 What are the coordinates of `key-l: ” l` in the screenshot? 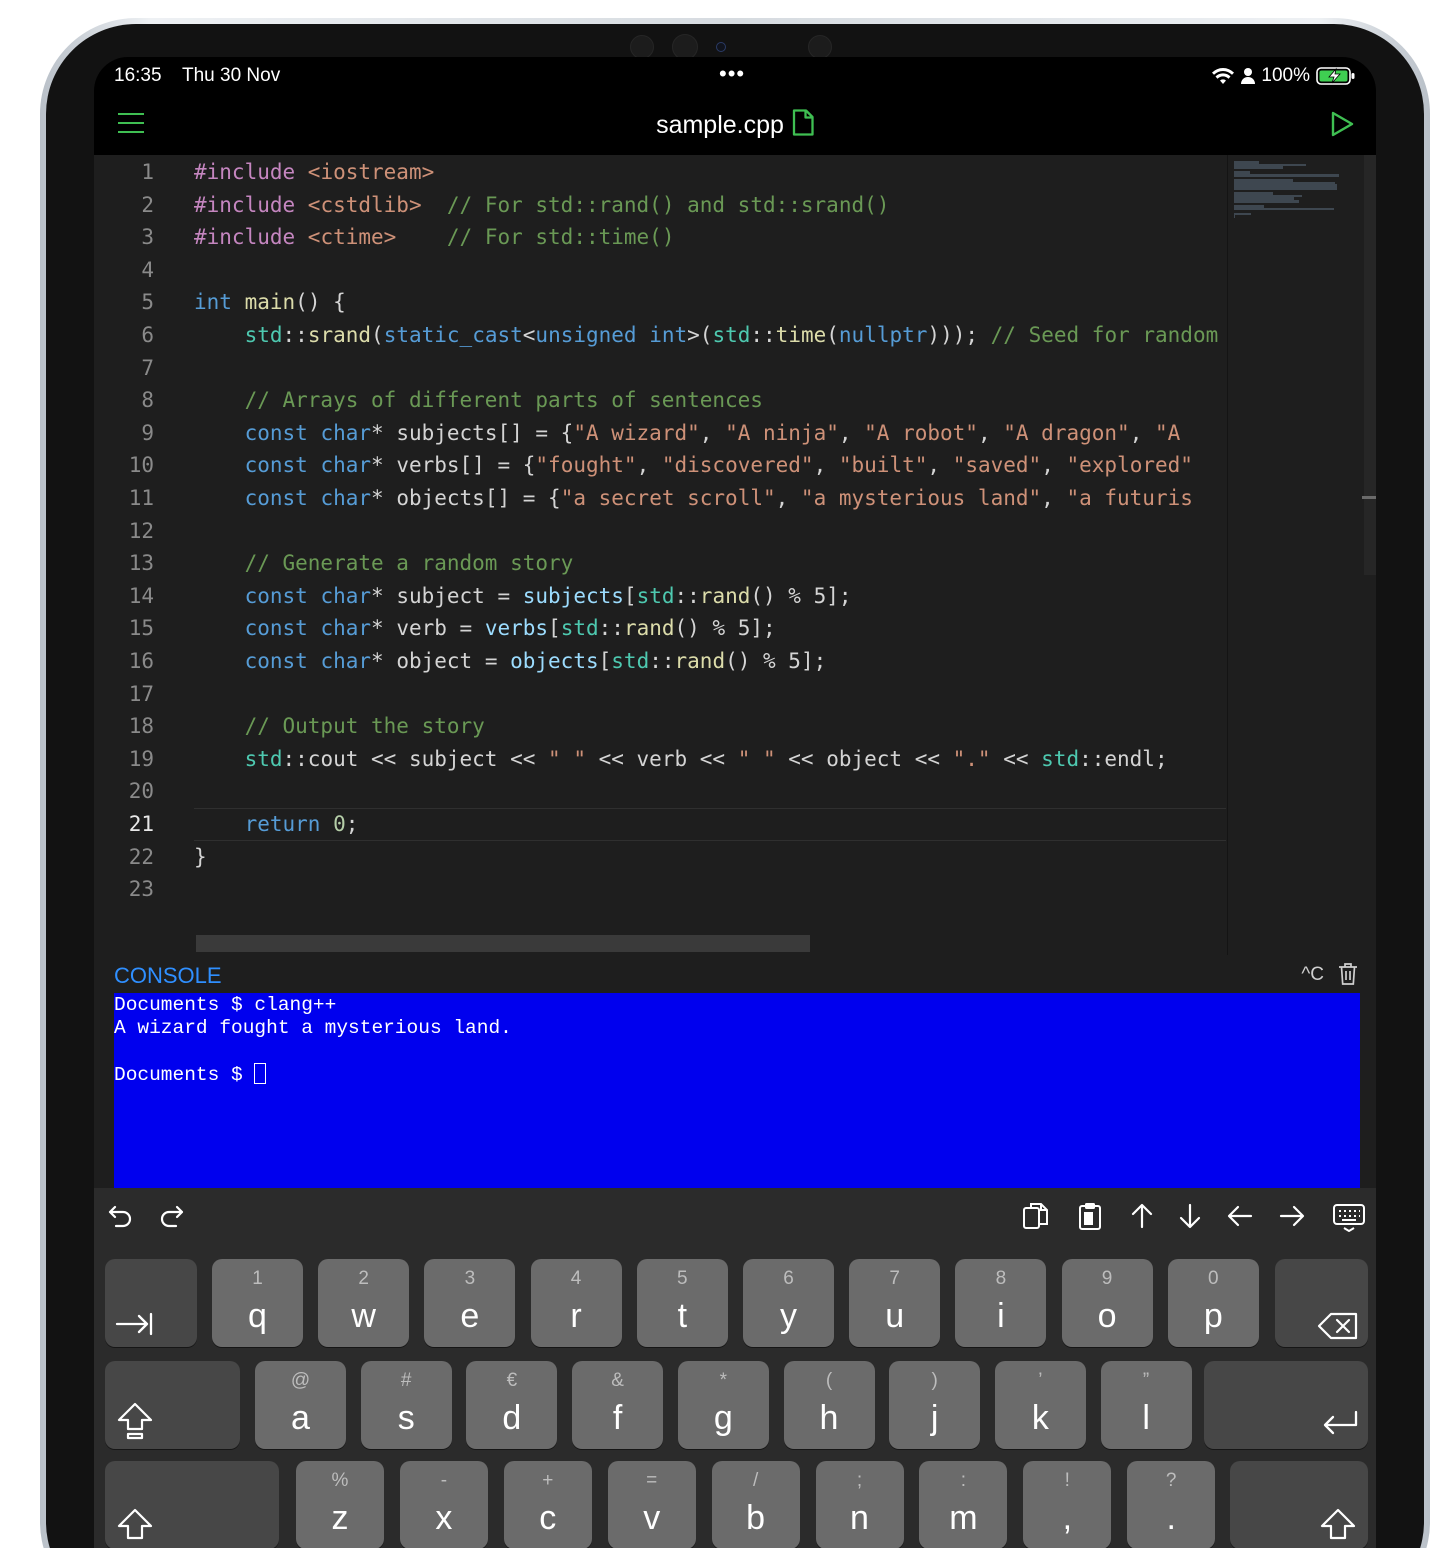 It's located at (1146, 1405).